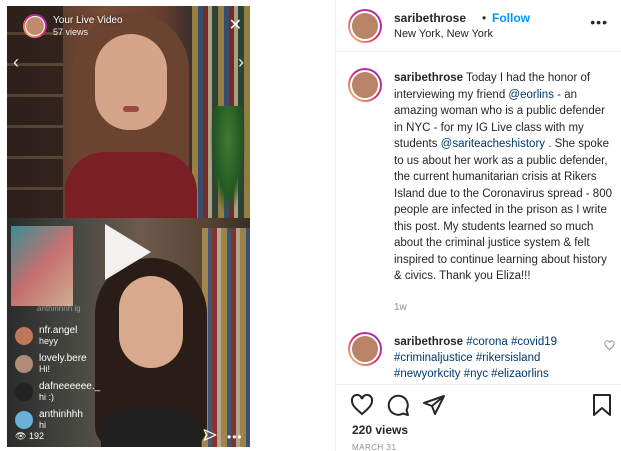 The height and width of the screenshot is (451, 621). Describe the element at coordinates (374, 447) in the screenshot. I see `post-date: MARCH 31` at that location.